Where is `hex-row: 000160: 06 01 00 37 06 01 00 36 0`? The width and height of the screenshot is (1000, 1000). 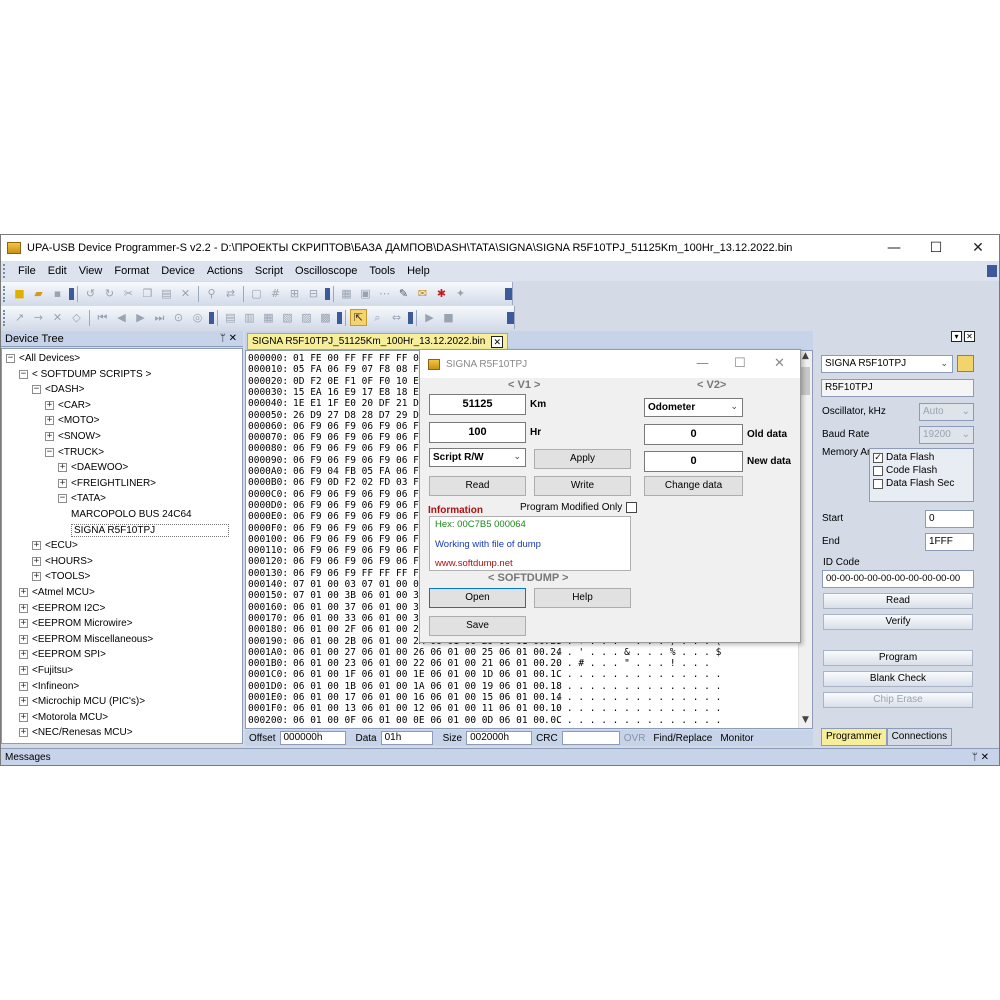
hex-row: 000160: 06 01 00 37 06 01 00 36 0 is located at coordinates (342, 607).